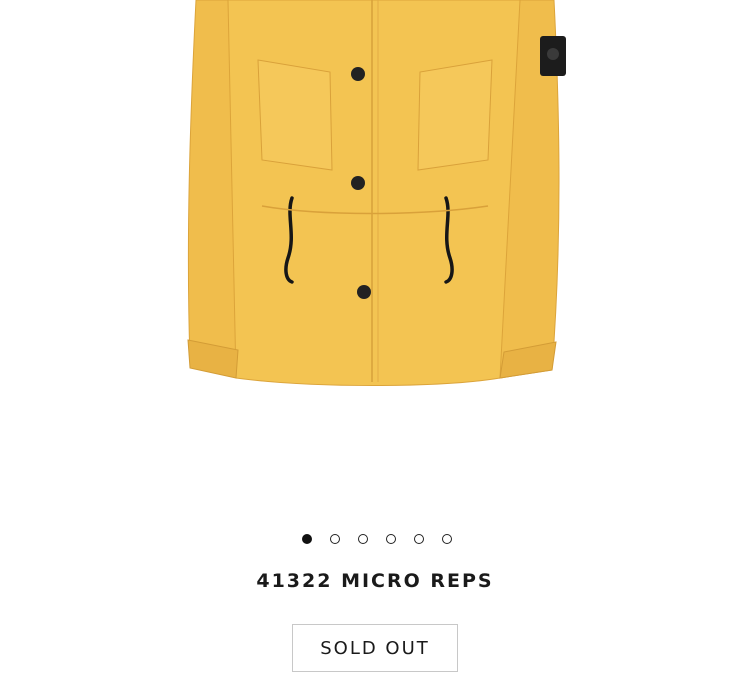 Image resolution: width=750 pixels, height=690 pixels. What do you see at coordinates (375, 648) in the screenshot?
I see `sold-out-button: SOLD OUT` at bounding box center [375, 648].